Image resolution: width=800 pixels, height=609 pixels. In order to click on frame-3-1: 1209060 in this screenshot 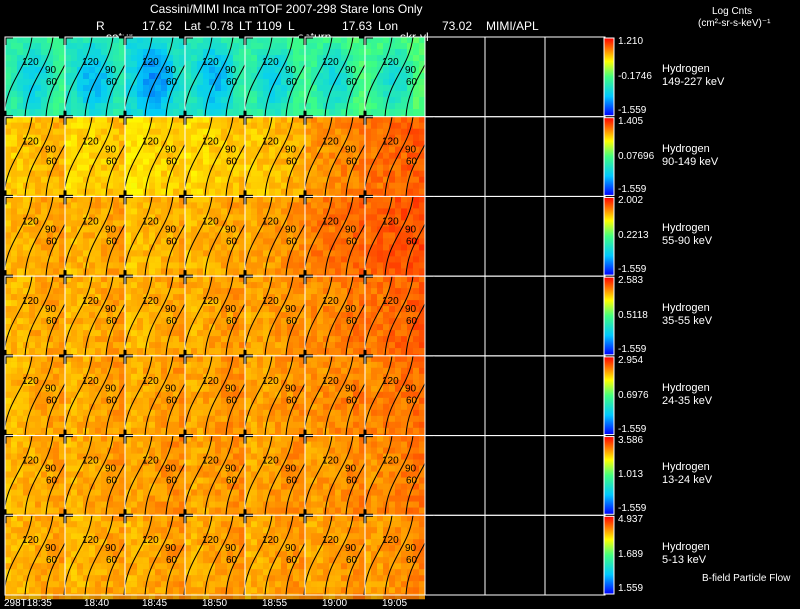, I will do `click(97, 315)`.